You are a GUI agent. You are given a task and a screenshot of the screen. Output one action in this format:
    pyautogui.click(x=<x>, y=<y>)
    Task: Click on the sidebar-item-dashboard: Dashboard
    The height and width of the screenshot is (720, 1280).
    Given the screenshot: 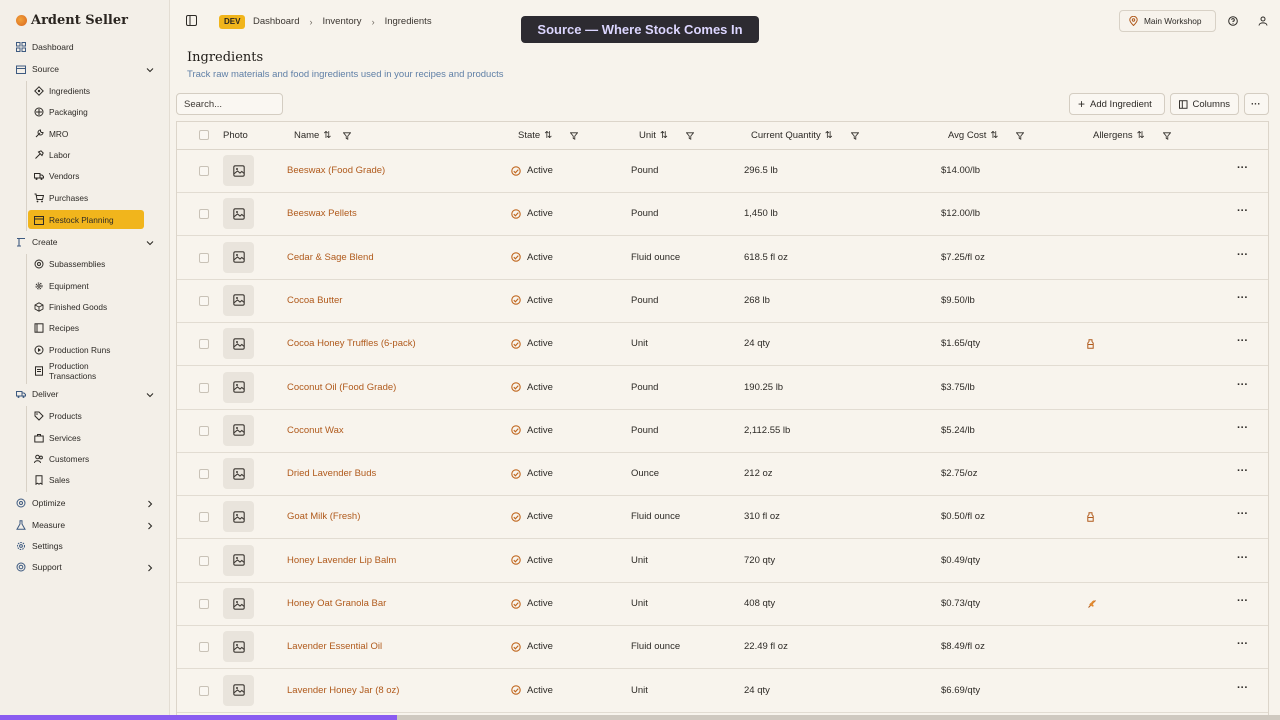 What is the action you would take?
    pyautogui.click(x=45, y=47)
    